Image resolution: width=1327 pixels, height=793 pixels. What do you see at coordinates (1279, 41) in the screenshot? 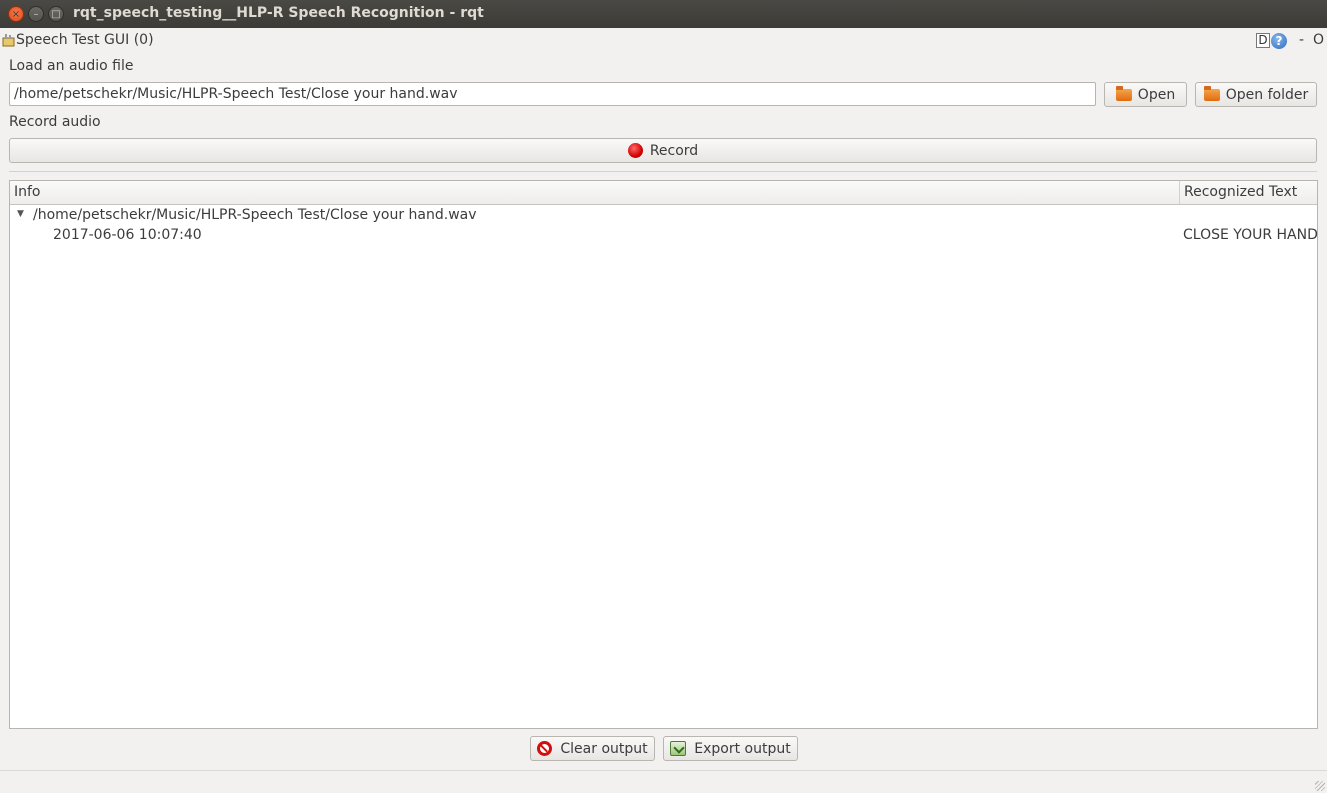
I see `help-icon: ?` at bounding box center [1279, 41].